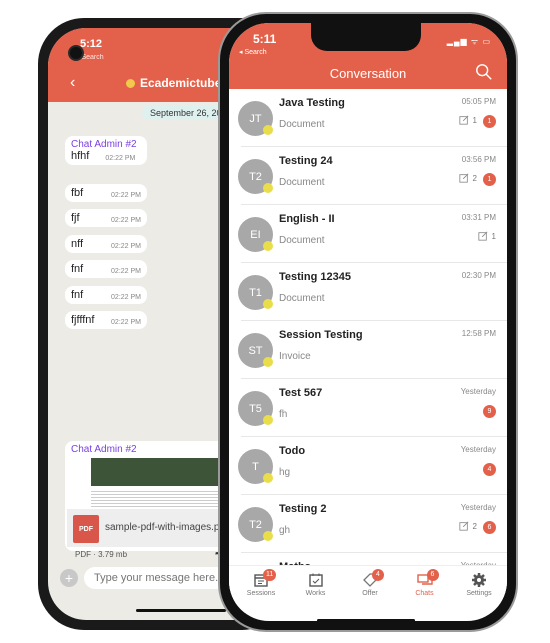 Image resolution: width=550 pixels, height=643 pixels. What do you see at coordinates (77, 192) in the screenshot?
I see `message-text: fbf` at bounding box center [77, 192].